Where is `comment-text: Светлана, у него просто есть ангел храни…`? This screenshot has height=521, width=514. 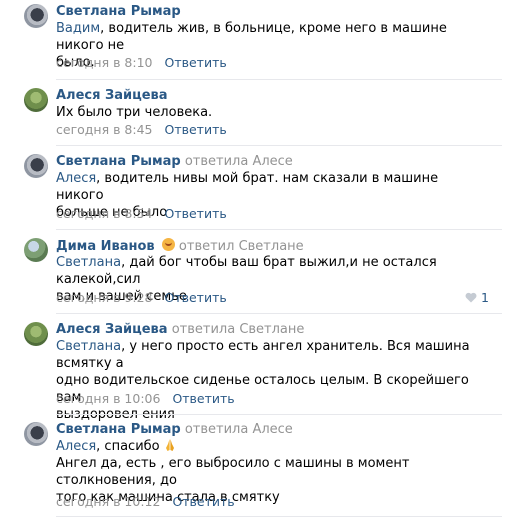
comment-text: Светлана, у него просто есть ангел храни… is located at coordinates (263, 380).